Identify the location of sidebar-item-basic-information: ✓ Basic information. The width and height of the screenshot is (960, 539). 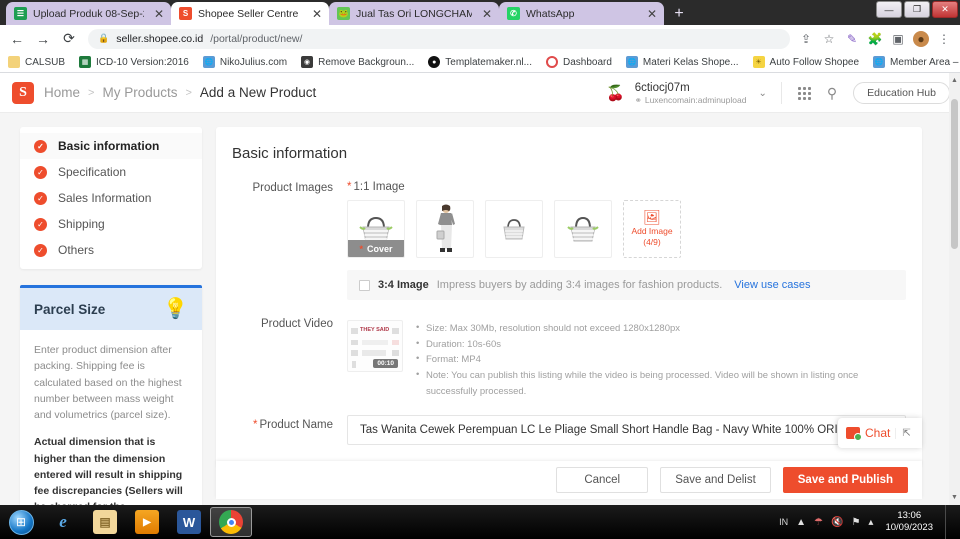
(111, 146).